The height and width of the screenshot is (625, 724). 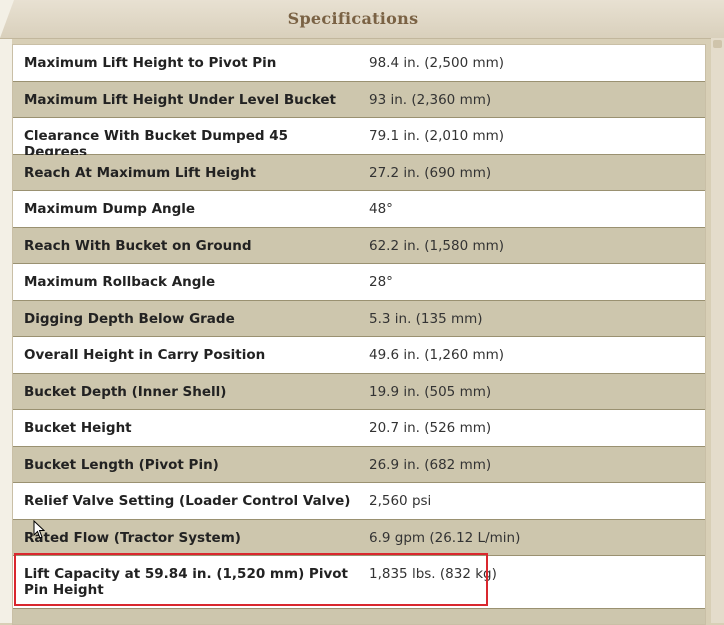 I want to click on spec-value: 19.9 in. (505 mm), so click(x=430, y=391).